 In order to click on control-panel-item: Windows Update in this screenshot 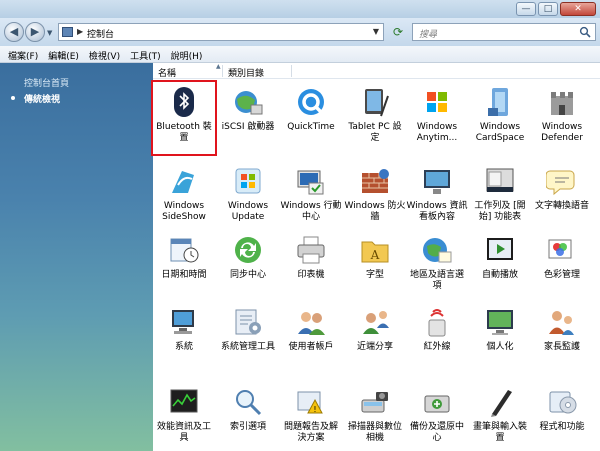, I will do `click(248, 197)`.